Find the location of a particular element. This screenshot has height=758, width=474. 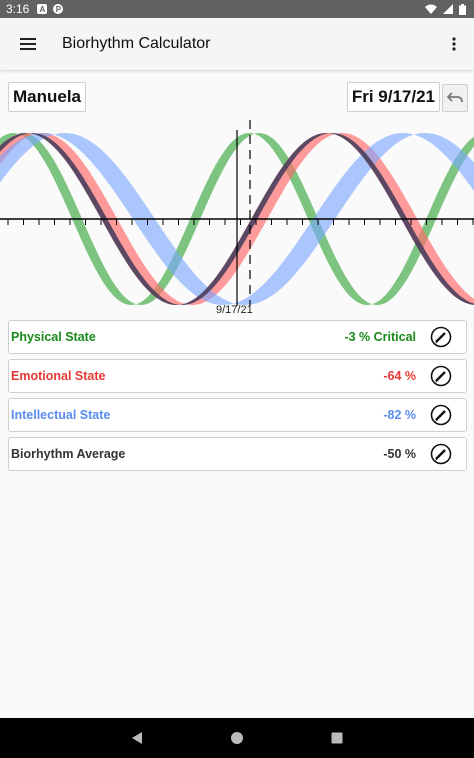

edit-physical-button is located at coordinates (441, 337).